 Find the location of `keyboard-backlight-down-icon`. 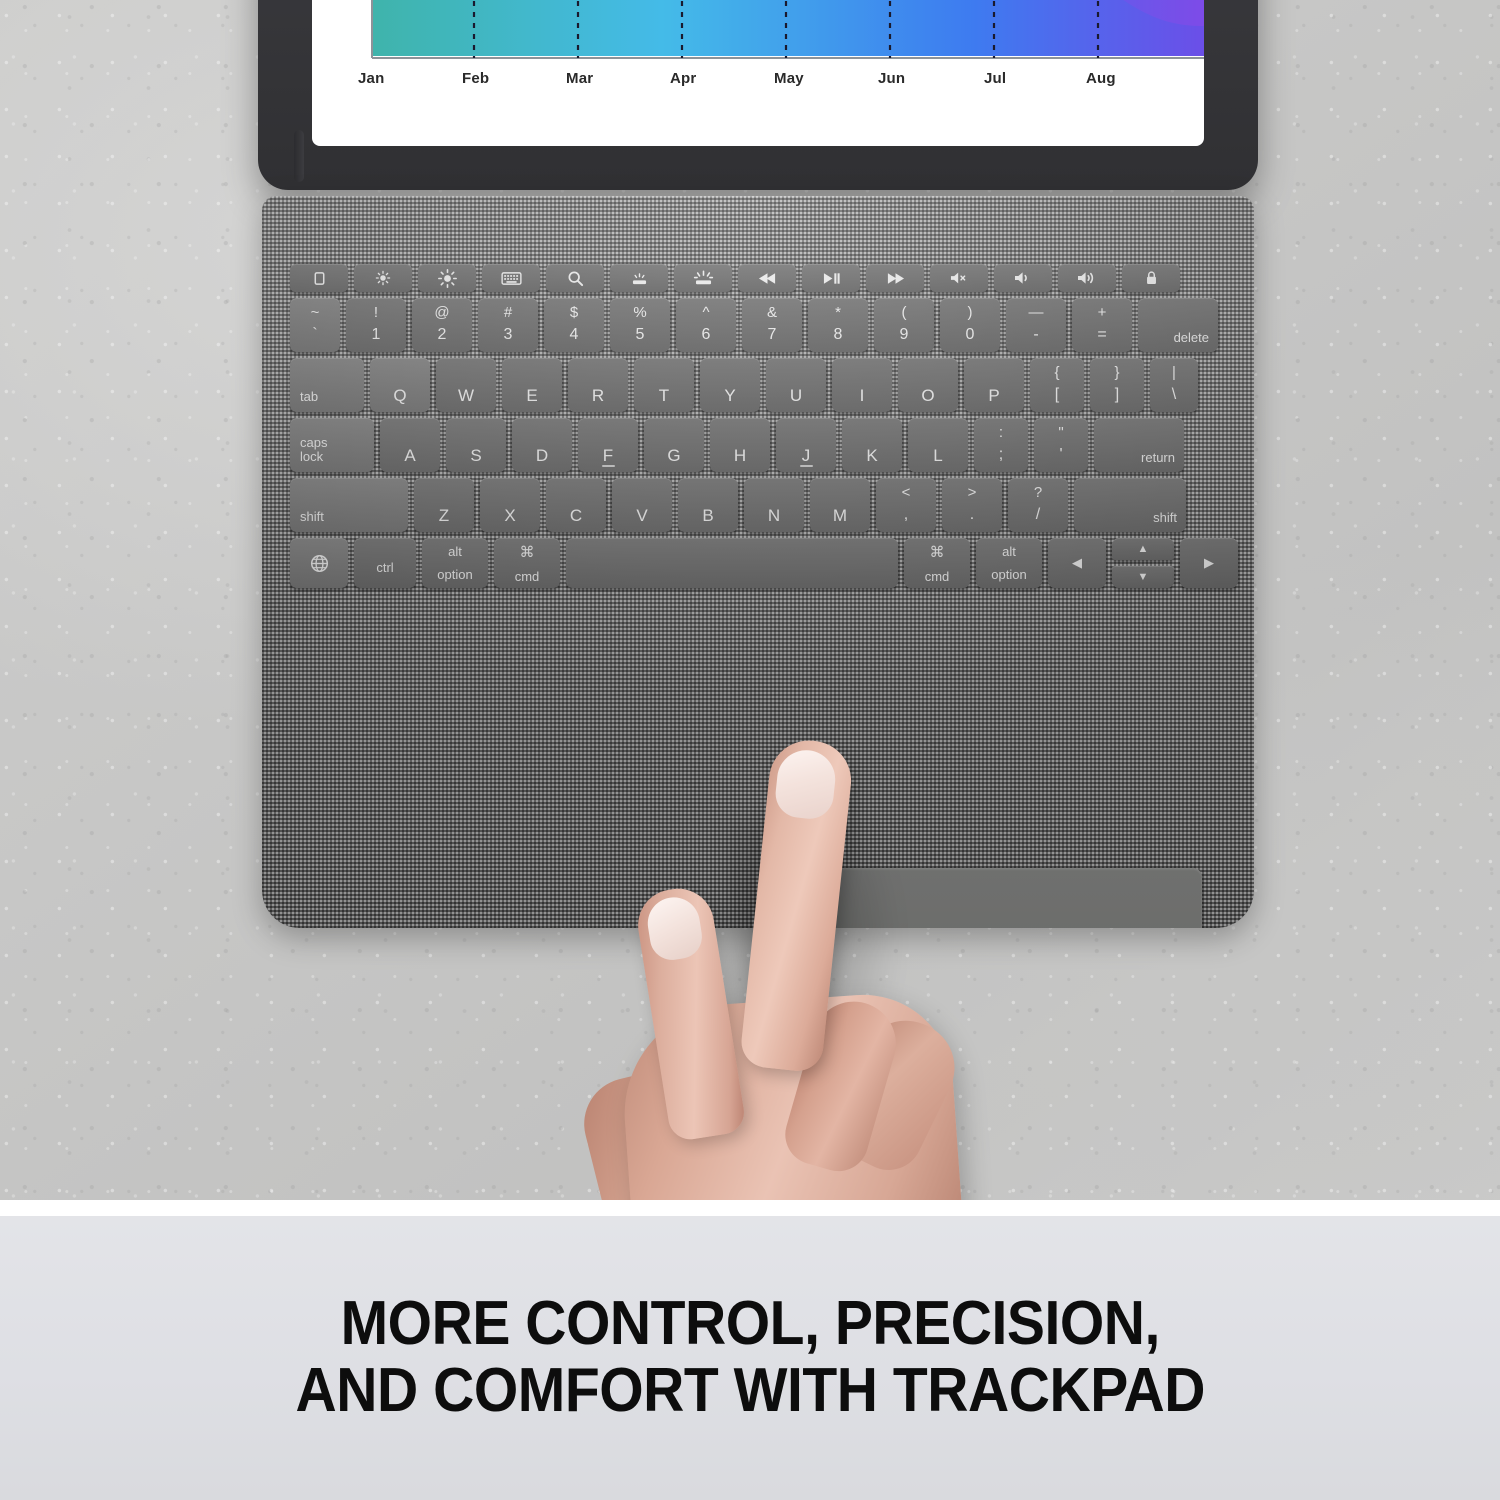

keyboard-backlight-down-icon is located at coordinates (639, 278).